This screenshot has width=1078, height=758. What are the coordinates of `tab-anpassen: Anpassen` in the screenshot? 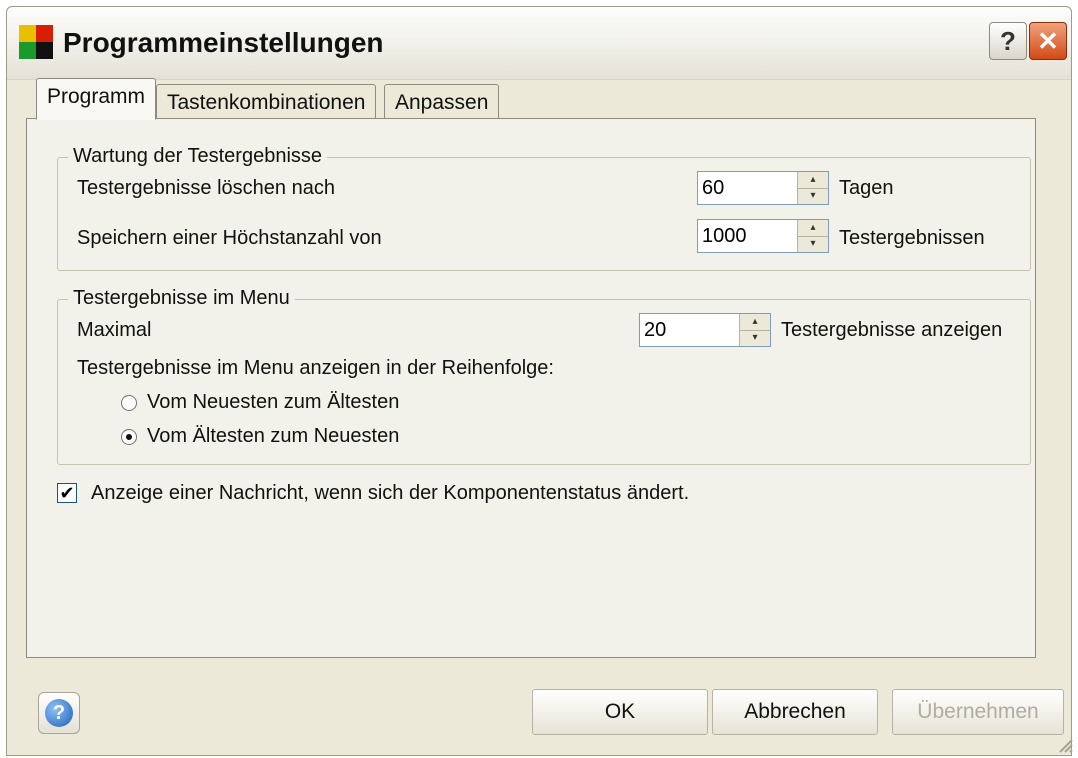 It's located at (442, 102).